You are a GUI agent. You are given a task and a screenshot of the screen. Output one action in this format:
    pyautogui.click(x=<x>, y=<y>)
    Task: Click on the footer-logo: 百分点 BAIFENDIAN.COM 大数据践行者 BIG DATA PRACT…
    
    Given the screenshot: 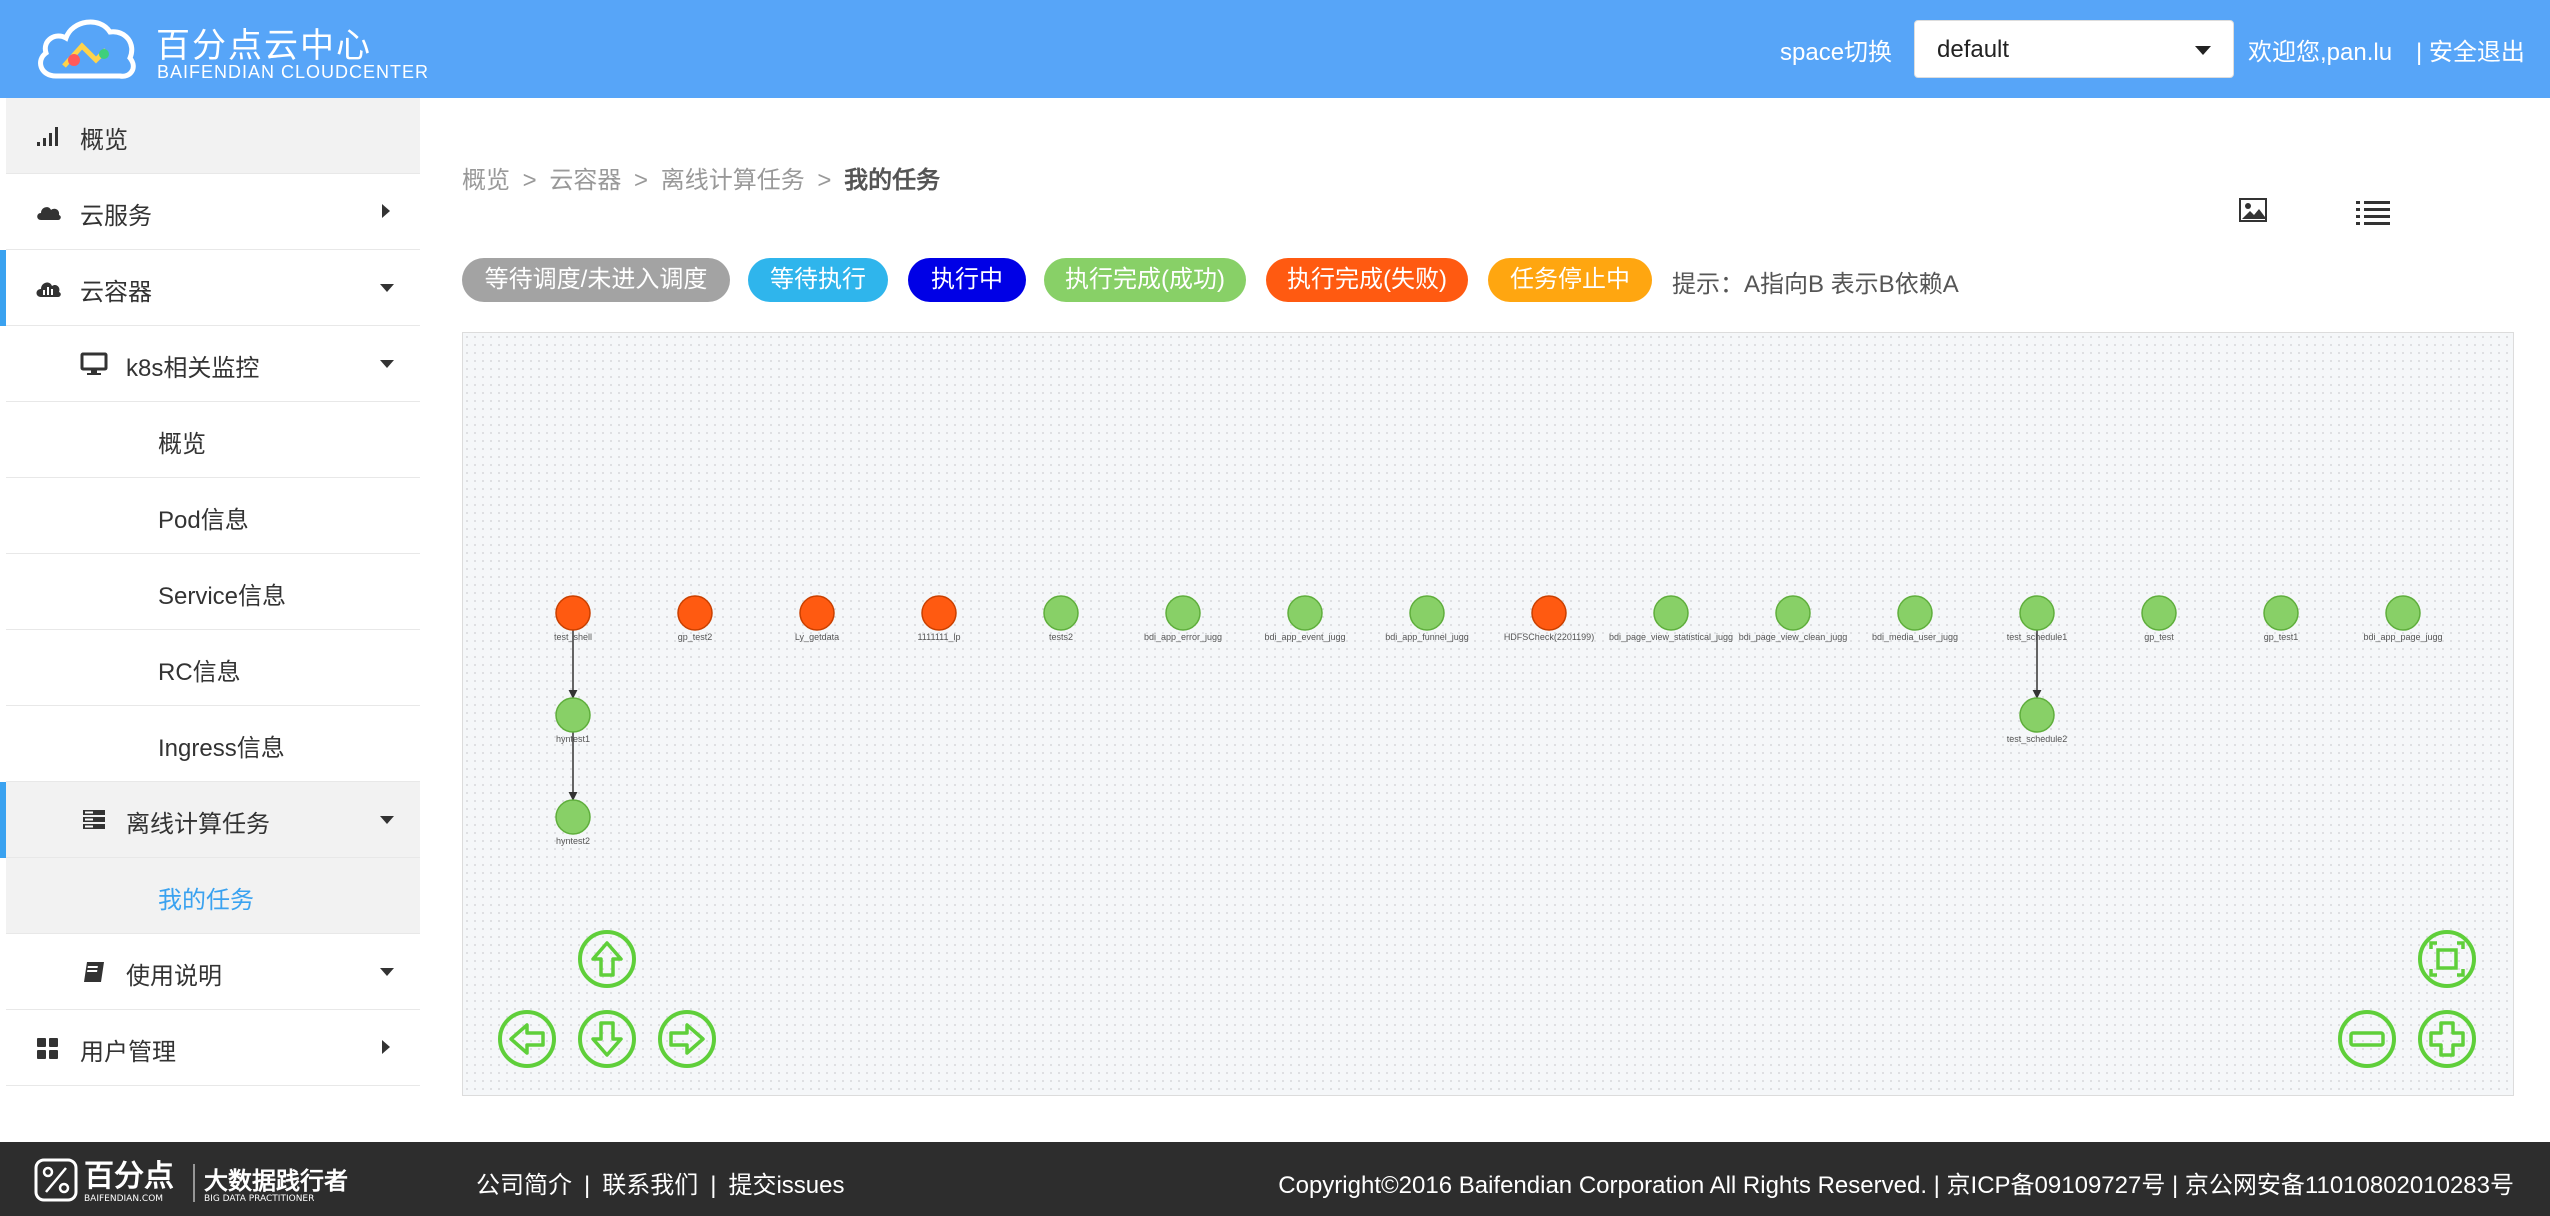 What is the action you would take?
    pyautogui.click(x=191, y=1181)
    